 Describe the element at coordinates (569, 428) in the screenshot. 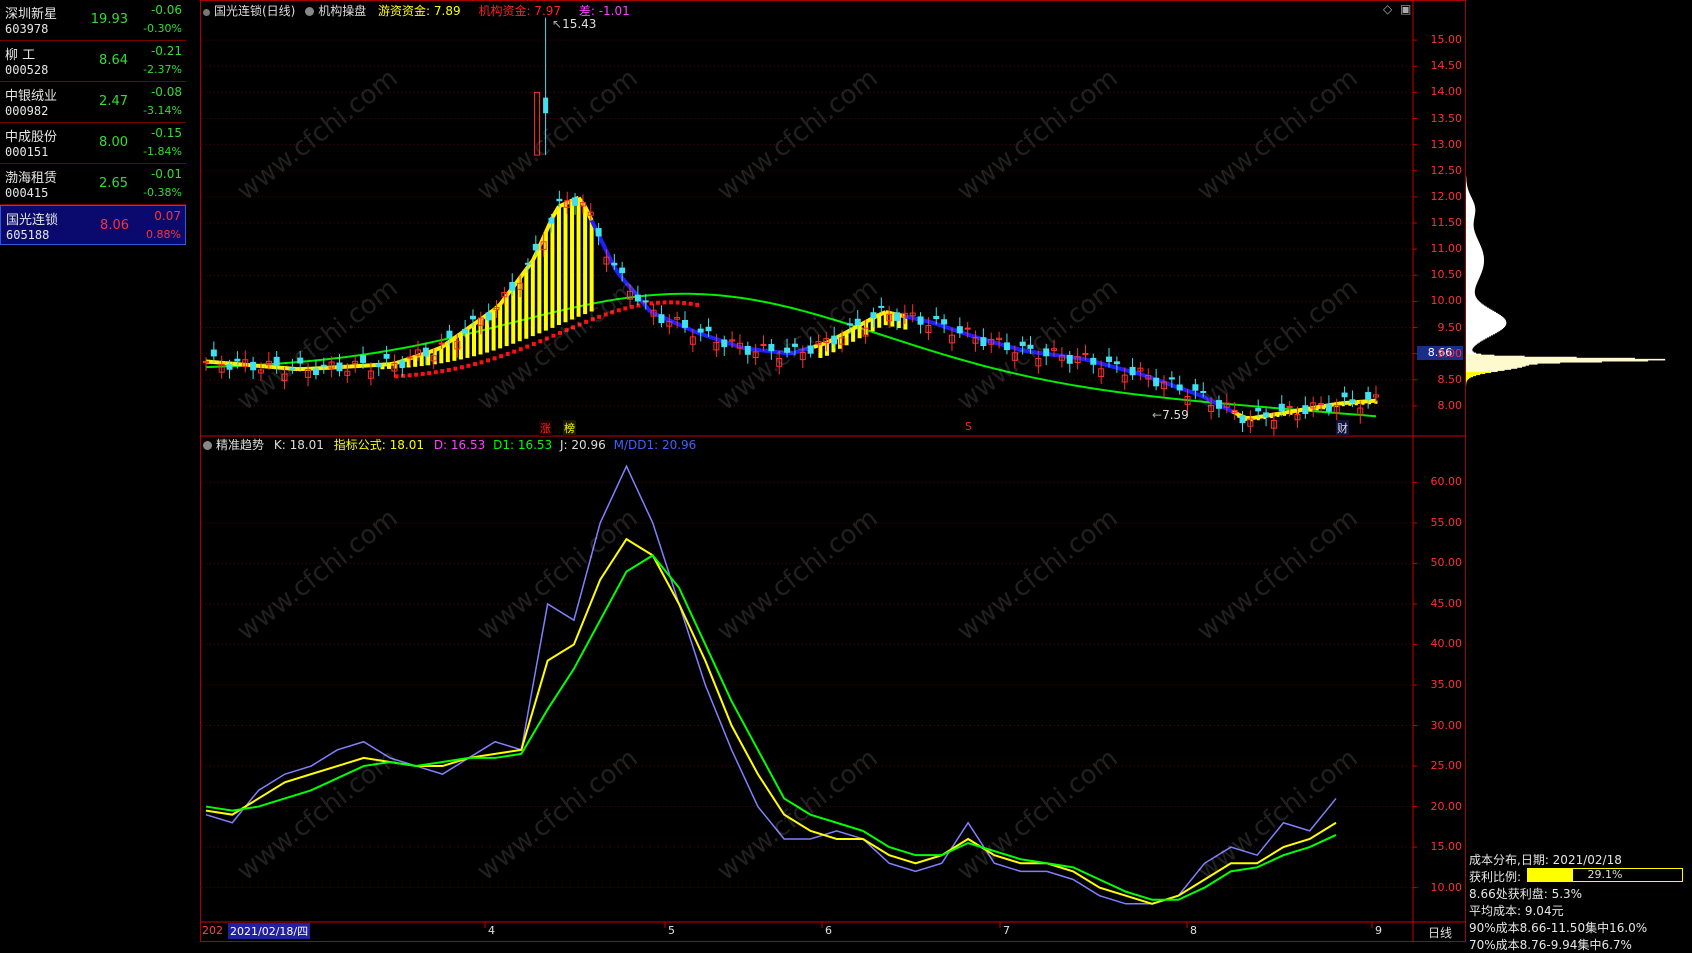

I see `bang-marker: 榜` at that location.